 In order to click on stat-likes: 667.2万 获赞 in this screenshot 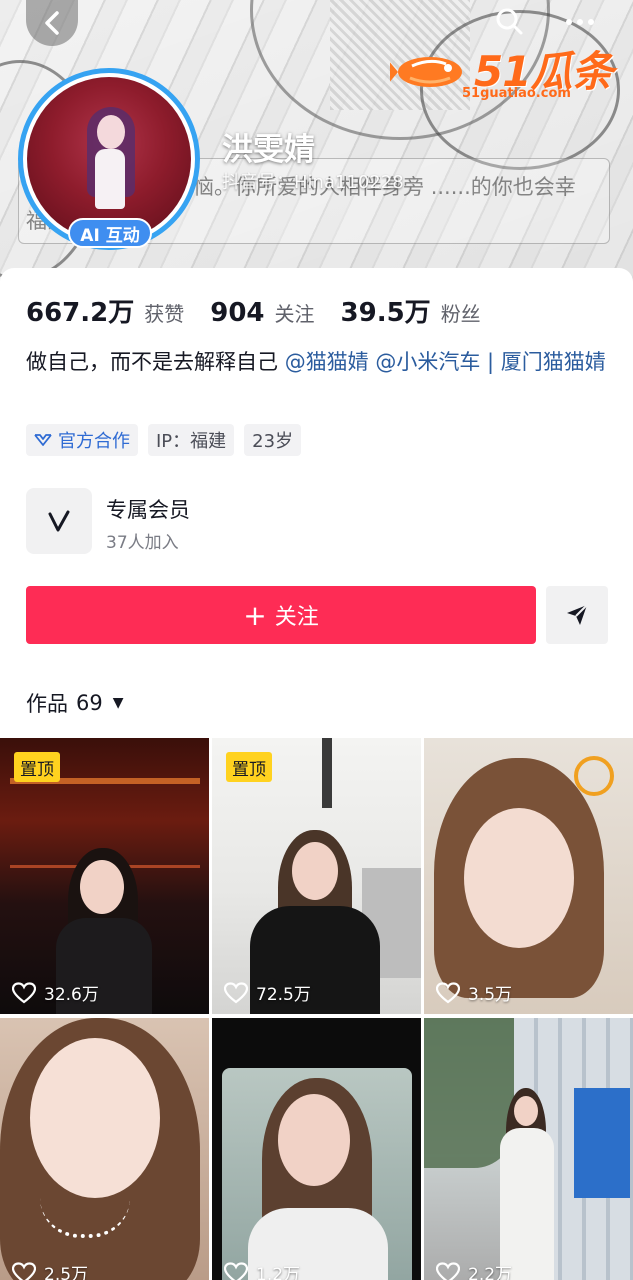, I will do `click(105, 310)`.